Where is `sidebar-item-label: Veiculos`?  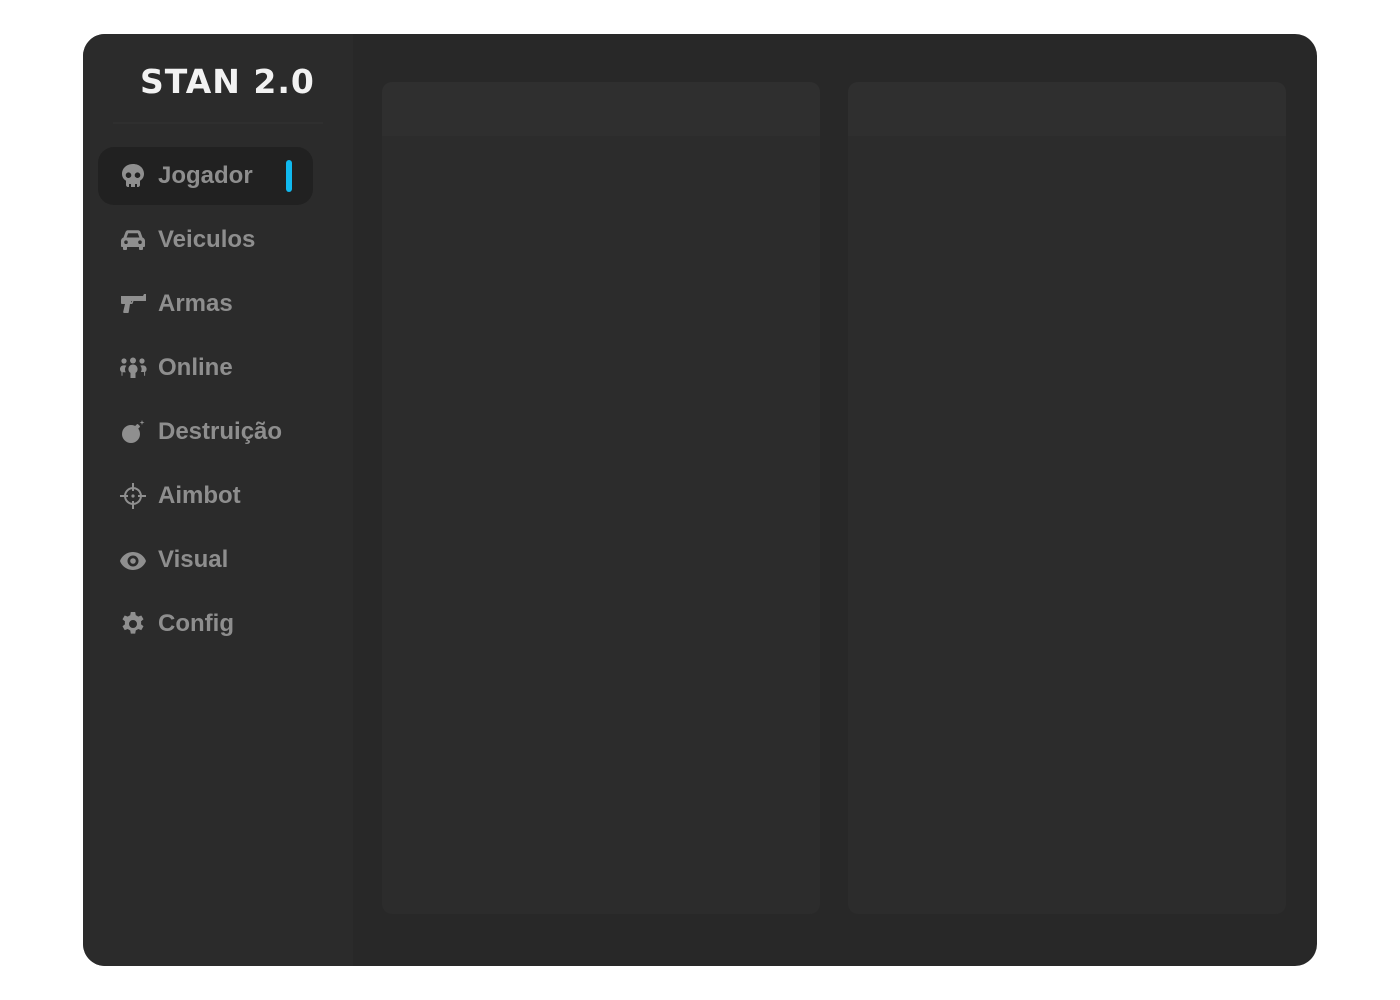
sidebar-item-label: Veiculos is located at coordinates (207, 239).